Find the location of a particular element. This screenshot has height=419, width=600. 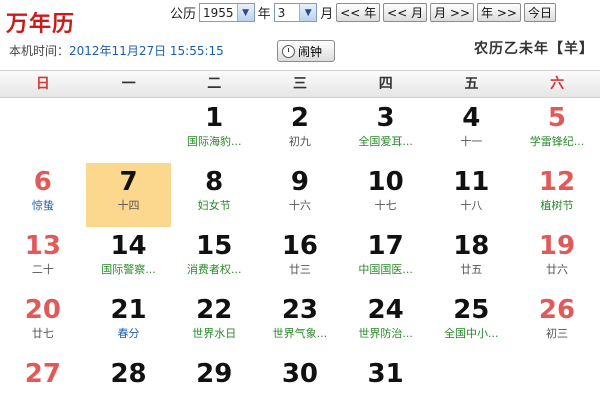

day-lunar-label: 十六 is located at coordinates (299, 205).